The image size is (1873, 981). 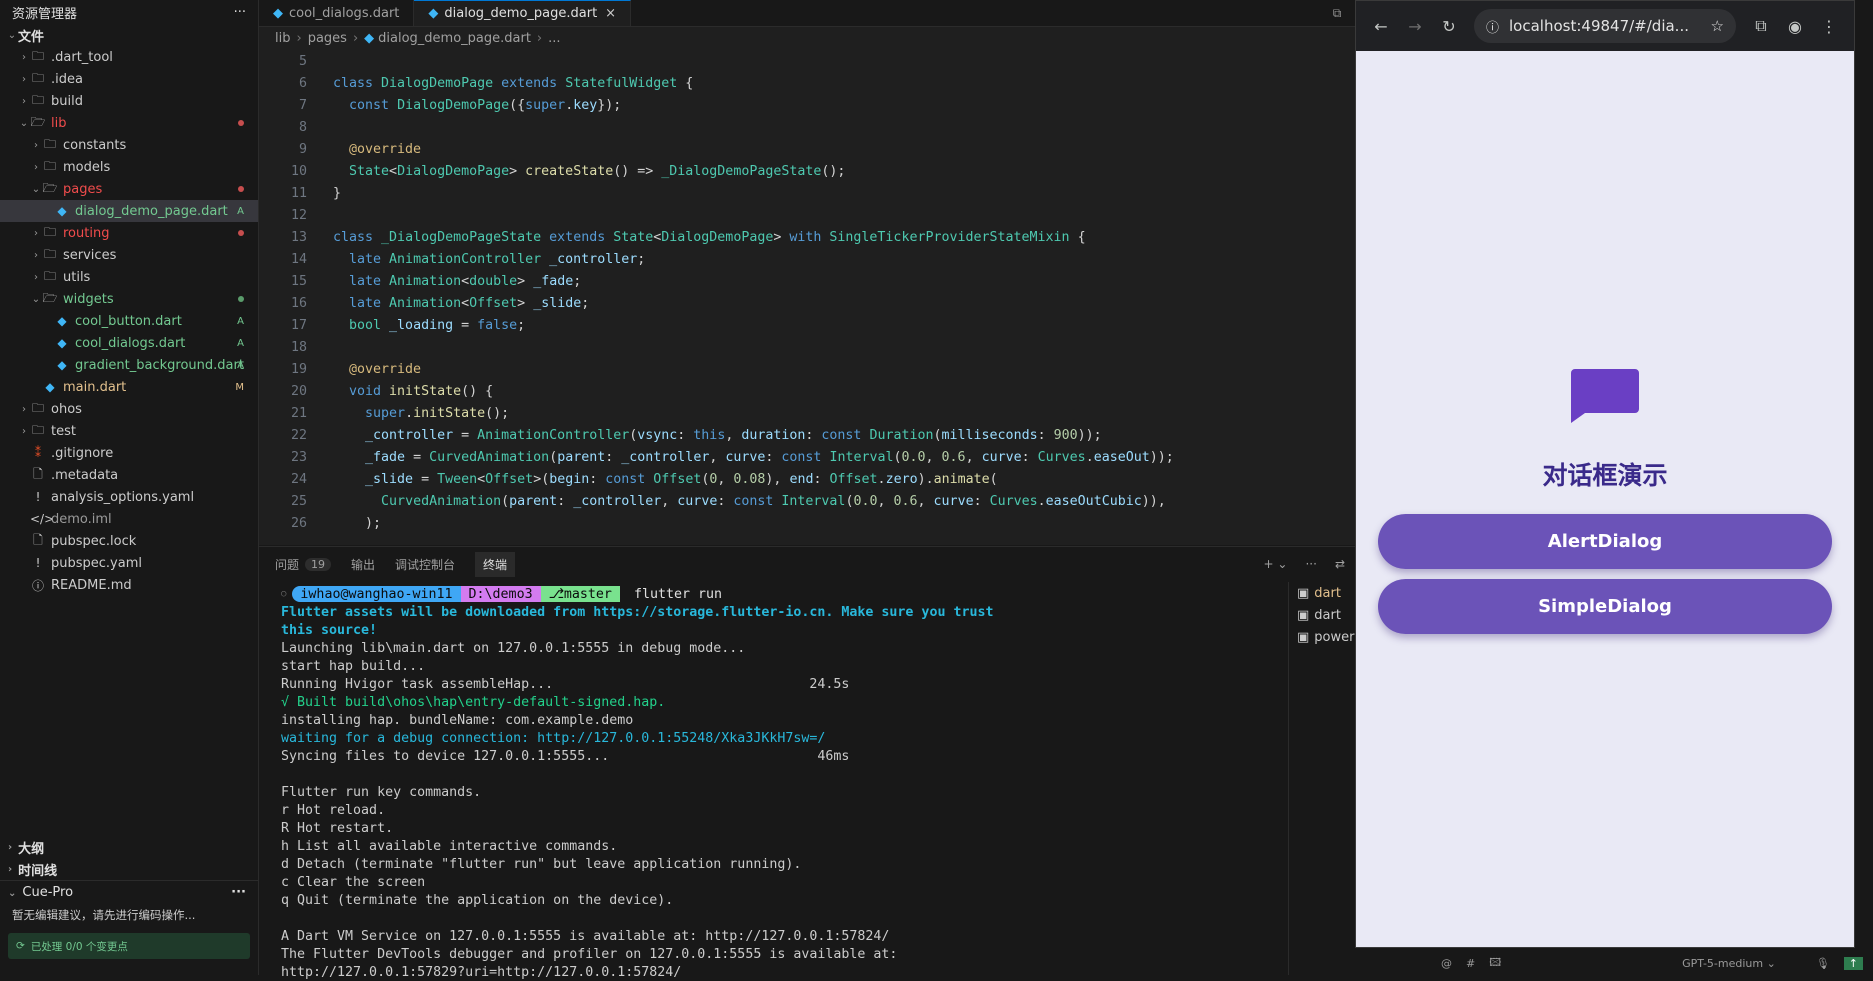 What do you see at coordinates (610, 13) in the screenshot?
I see `close-icon: ×` at bounding box center [610, 13].